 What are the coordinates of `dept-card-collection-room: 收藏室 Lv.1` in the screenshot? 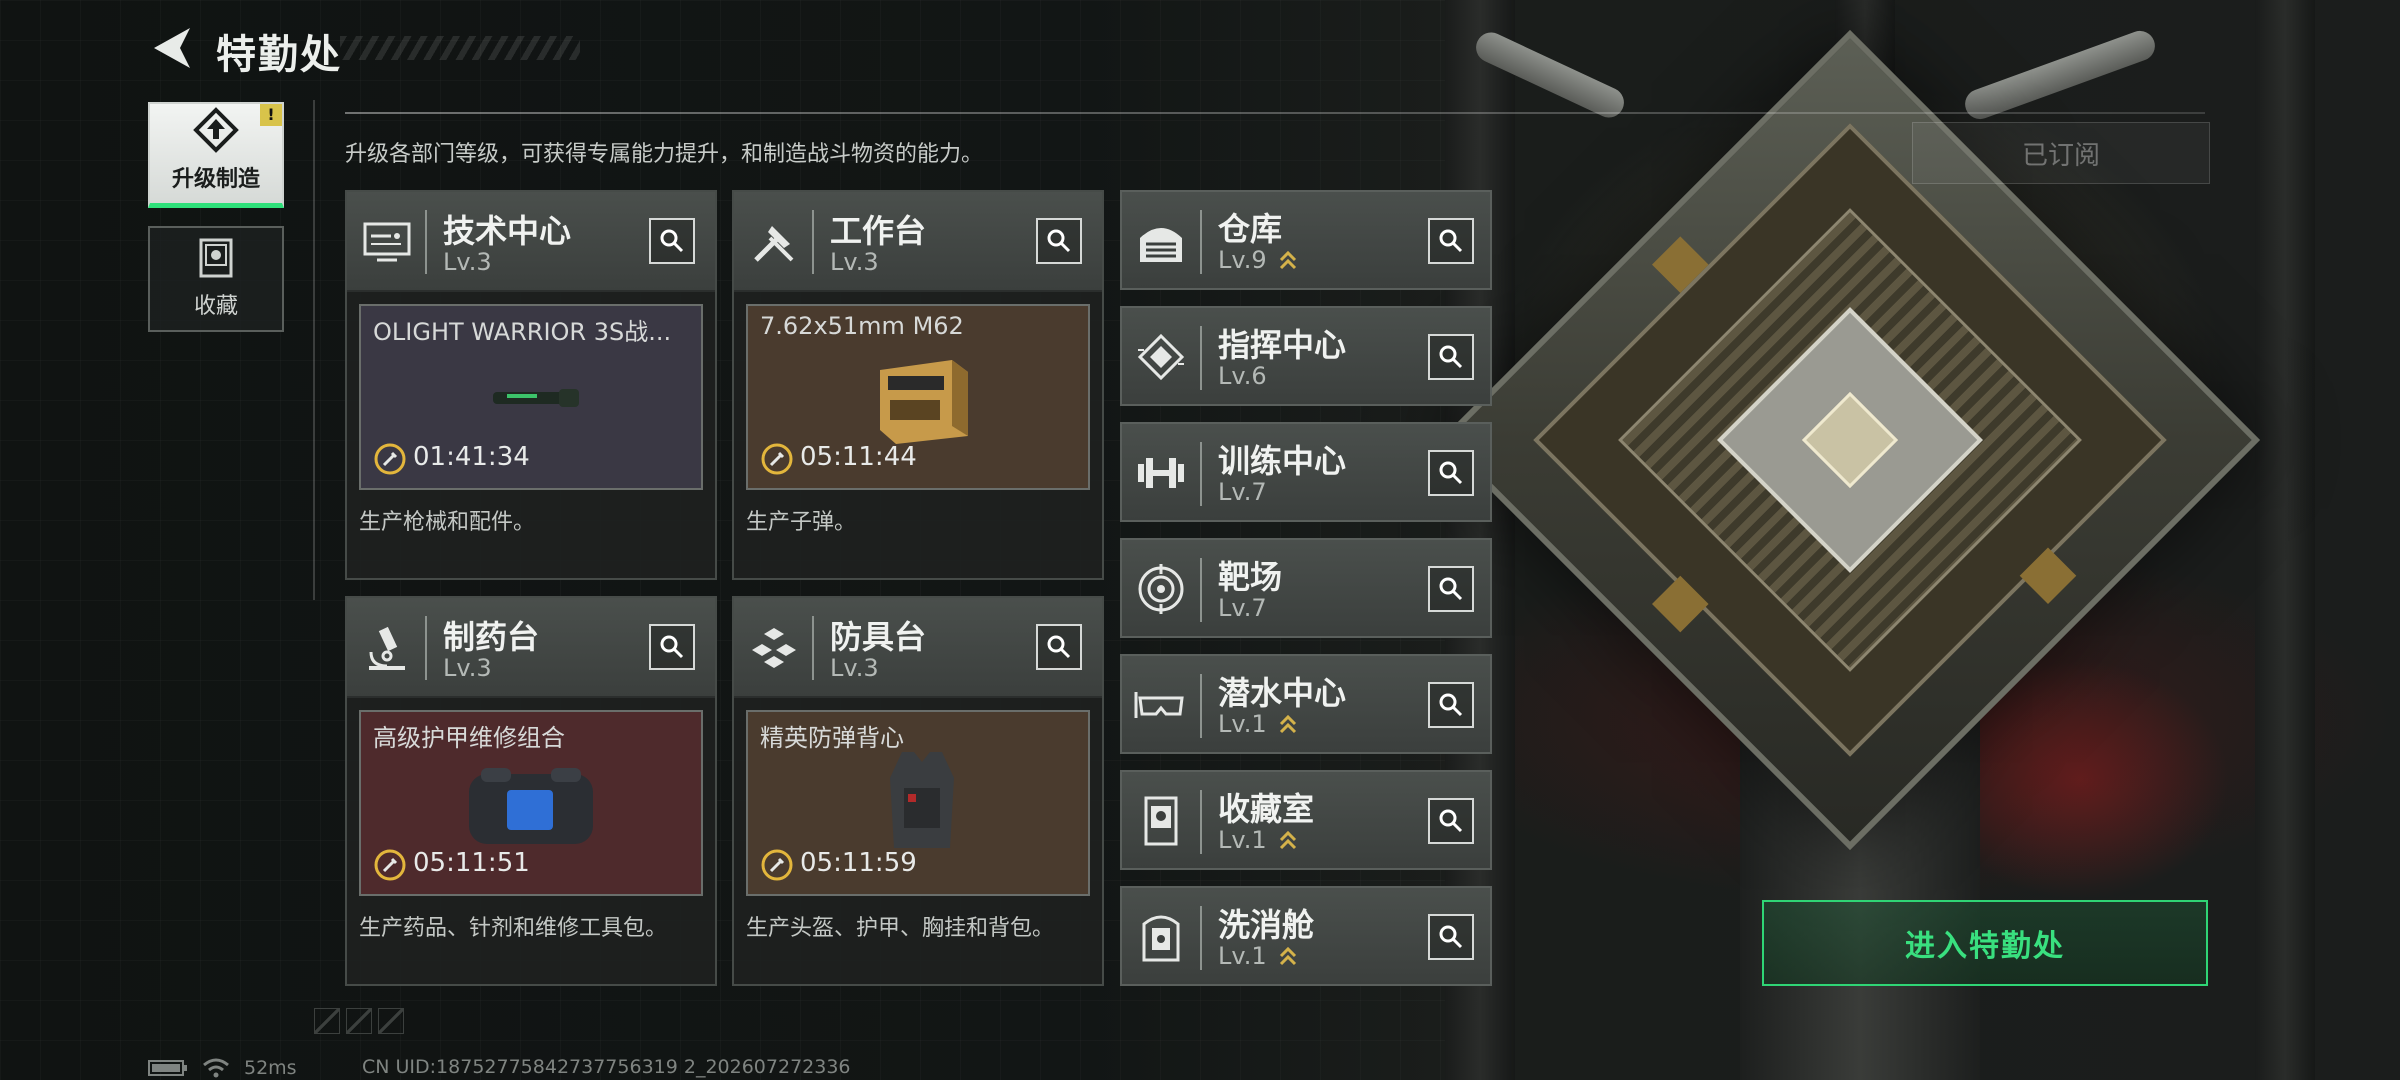 It's located at (1306, 820).